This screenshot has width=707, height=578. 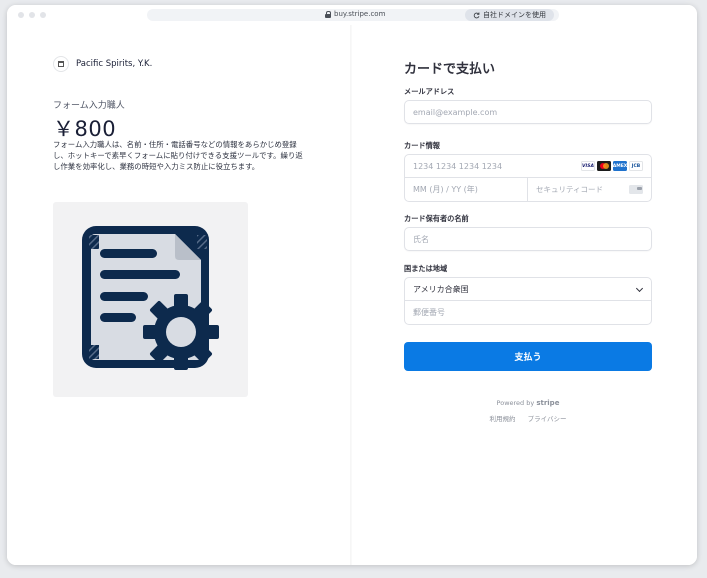 What do you see at coordinates (636, 166) in the screenshot?
I see `jcb-icon: JCB` at bounding box center [636, 166].